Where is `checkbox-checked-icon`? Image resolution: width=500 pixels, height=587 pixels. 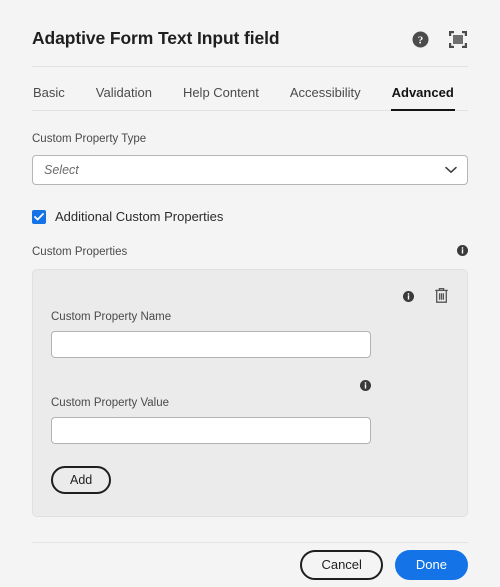
checkbox-checked-icon is located at coordinates (39, 216).